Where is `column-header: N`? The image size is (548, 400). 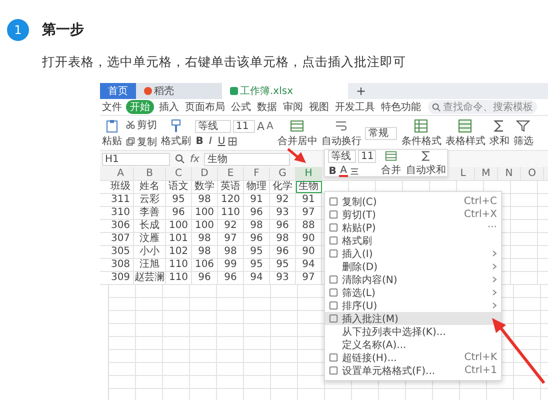 column-header: N is located at coordinates (509, 173).